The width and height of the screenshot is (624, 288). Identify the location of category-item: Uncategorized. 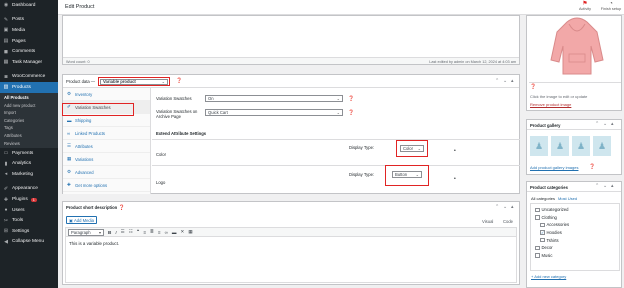
(575, 210).